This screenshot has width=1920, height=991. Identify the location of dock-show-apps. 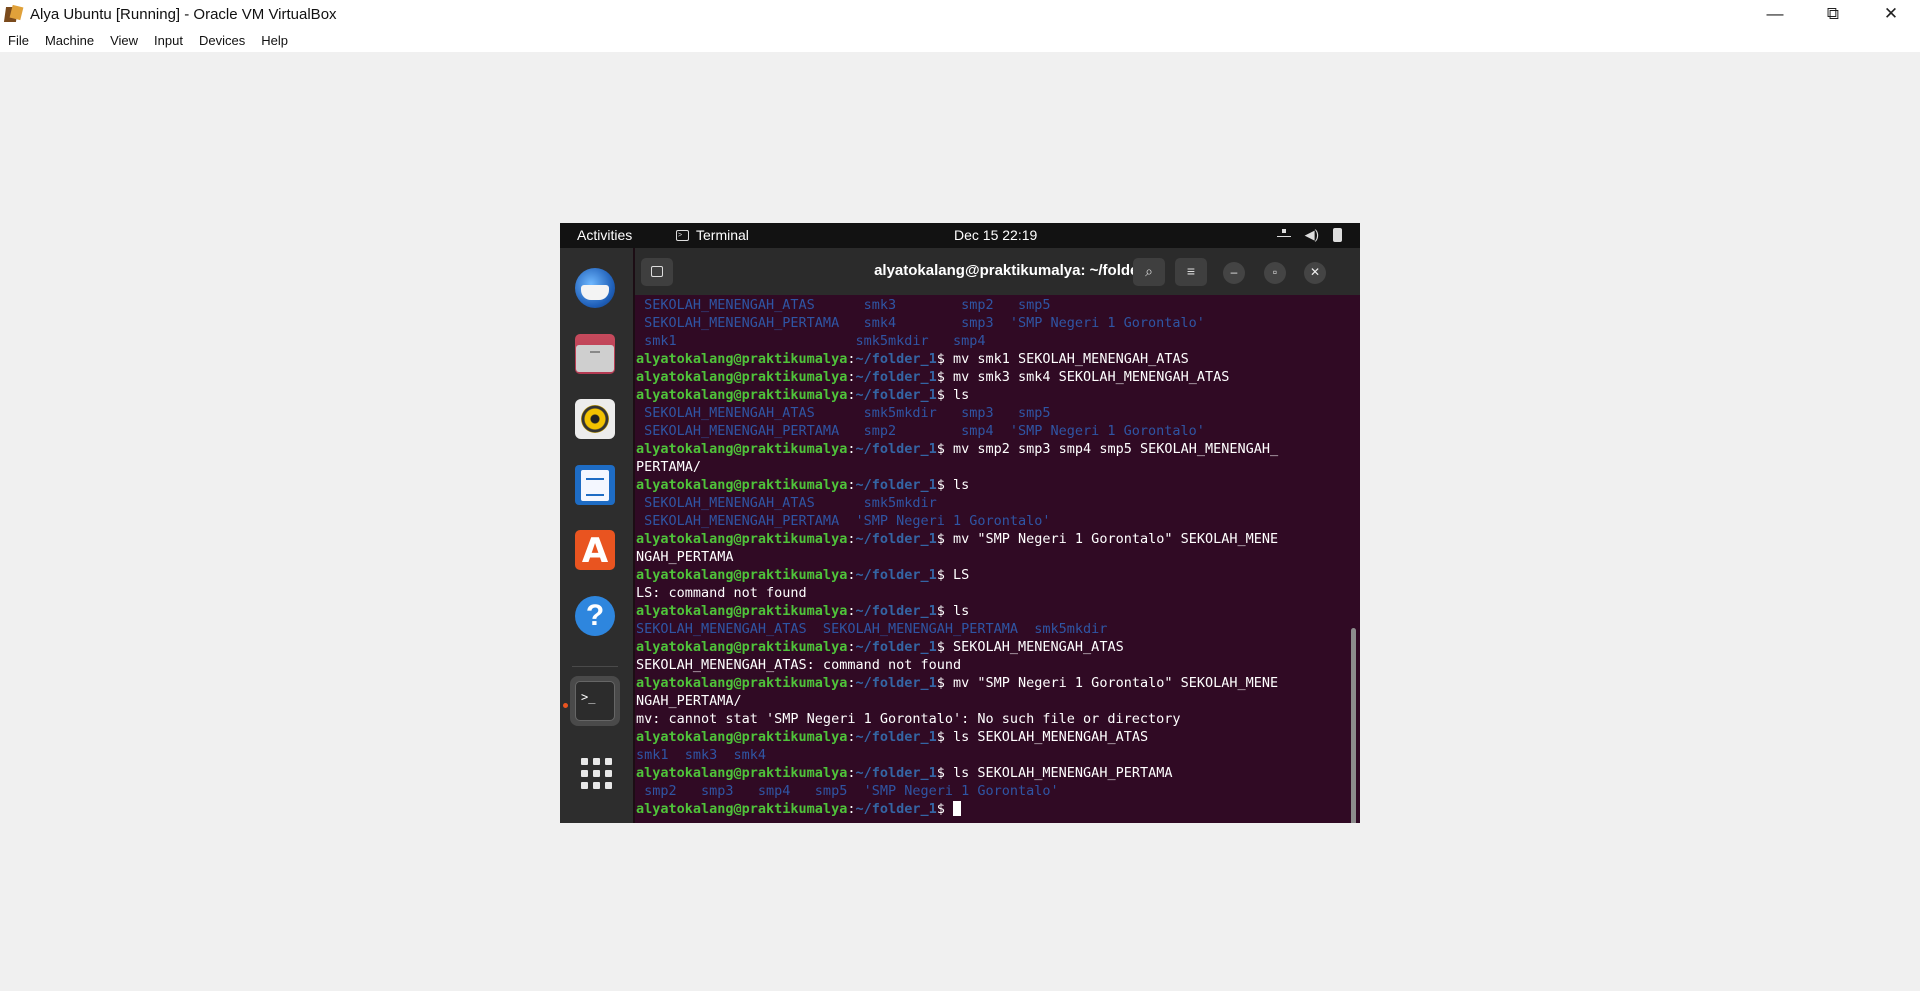
(595, 772).